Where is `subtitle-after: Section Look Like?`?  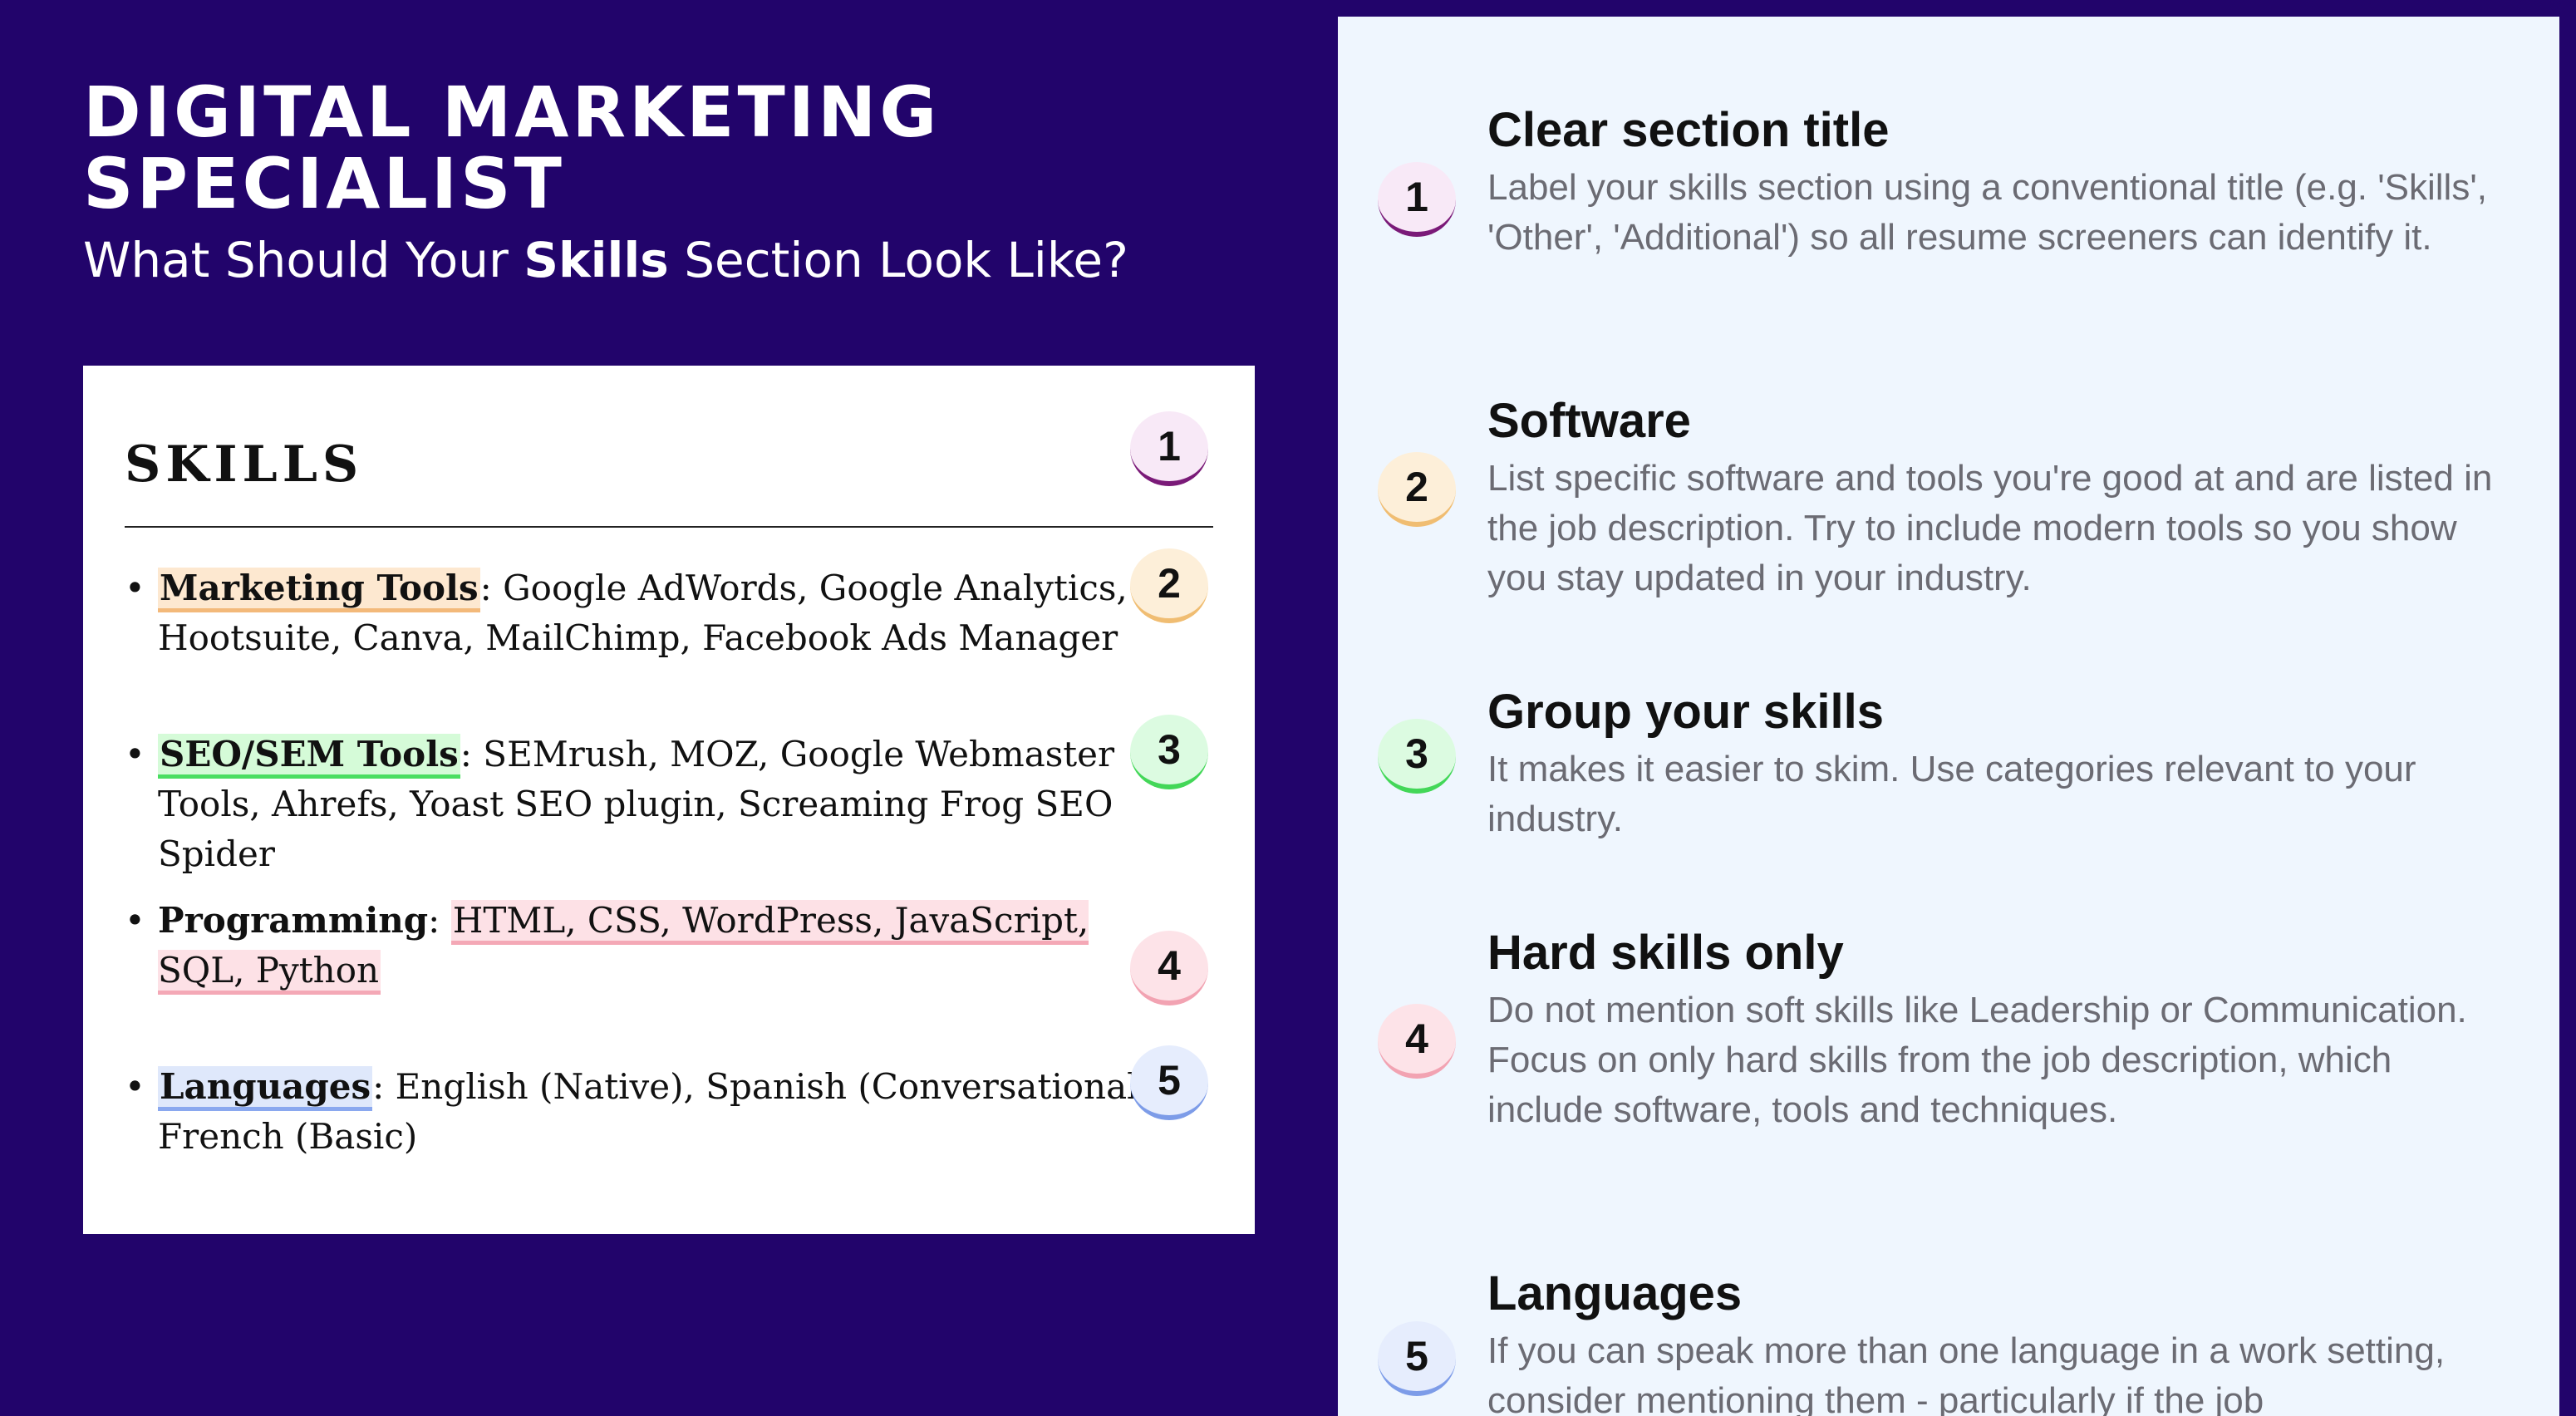 subtitle-after: Section Look Like? is located at coordinates (898, 260).